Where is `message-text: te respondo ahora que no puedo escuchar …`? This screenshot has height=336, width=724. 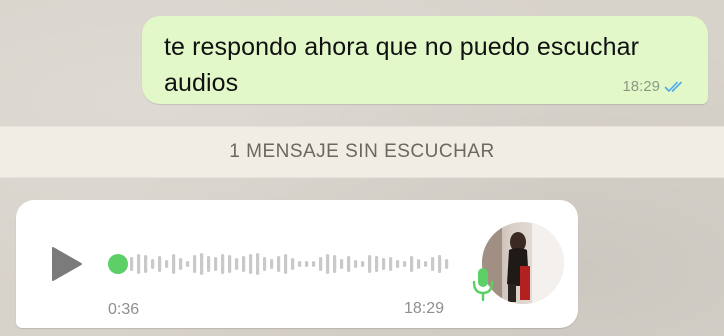
message-text: te respondo ahora que no puedo escuchar … is located at coordinates (402, 65).